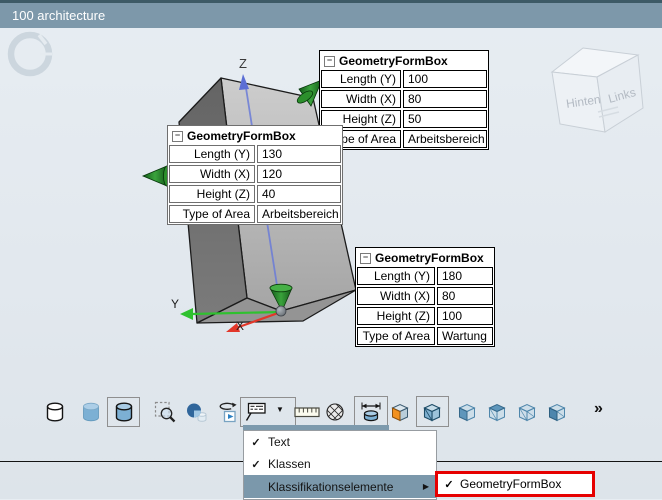  What do you see at coordinates (280, 409) in the screenshot?
I see `dropdown-arrow-icon: ▼` at bounding box center [280, 409].